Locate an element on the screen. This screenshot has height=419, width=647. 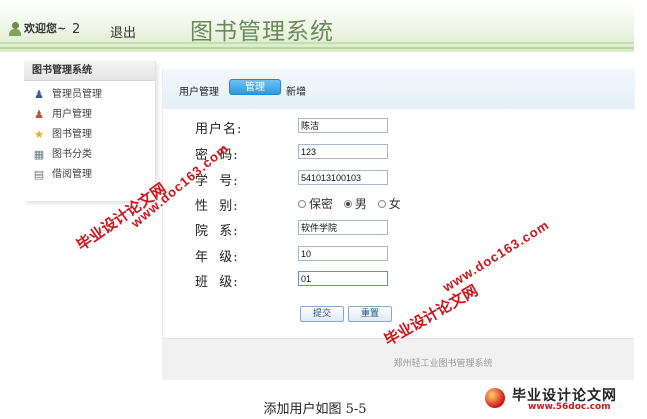
sidebar-item-label: 借阅管理 is located at coordinates (72, 174).